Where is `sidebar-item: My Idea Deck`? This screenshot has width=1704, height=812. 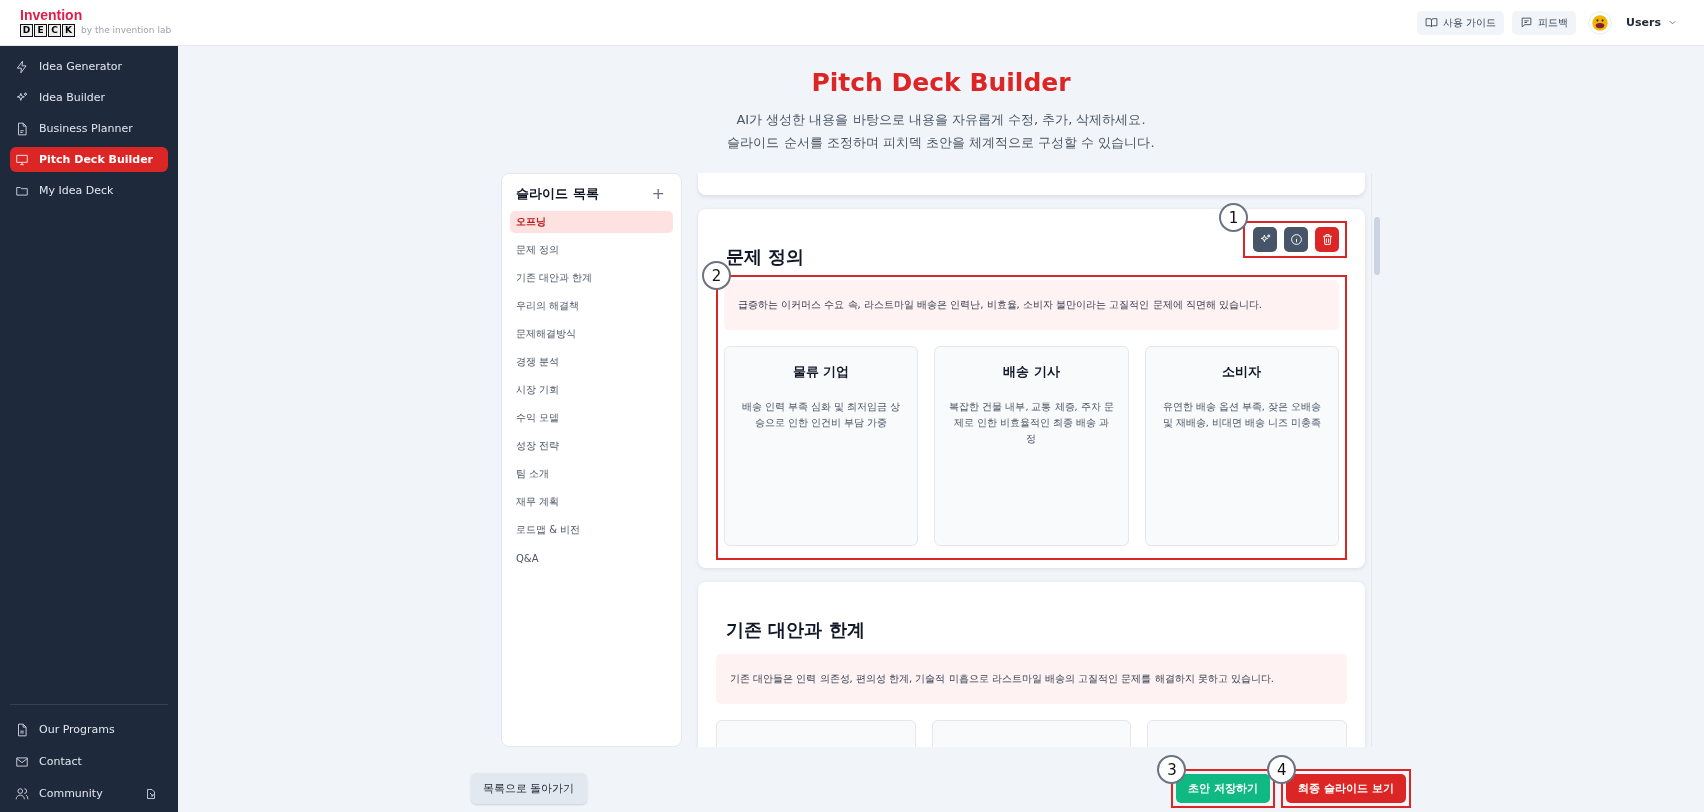
sidebar-item: My Idea Deck is located at coordinates (89, 190).